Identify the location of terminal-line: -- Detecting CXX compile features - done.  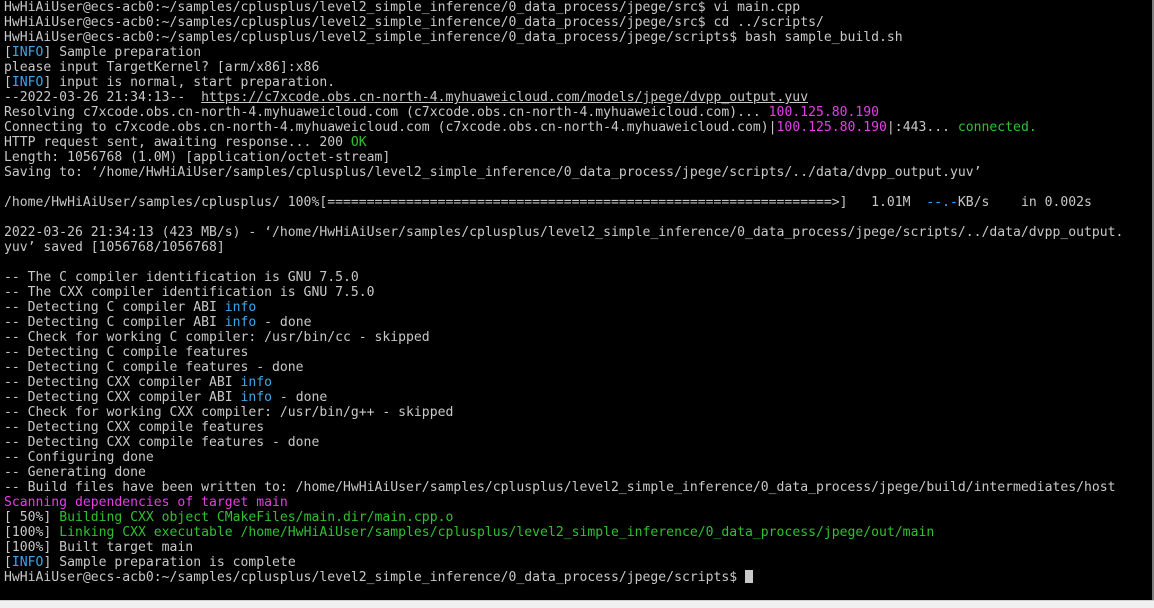
(563, 442).